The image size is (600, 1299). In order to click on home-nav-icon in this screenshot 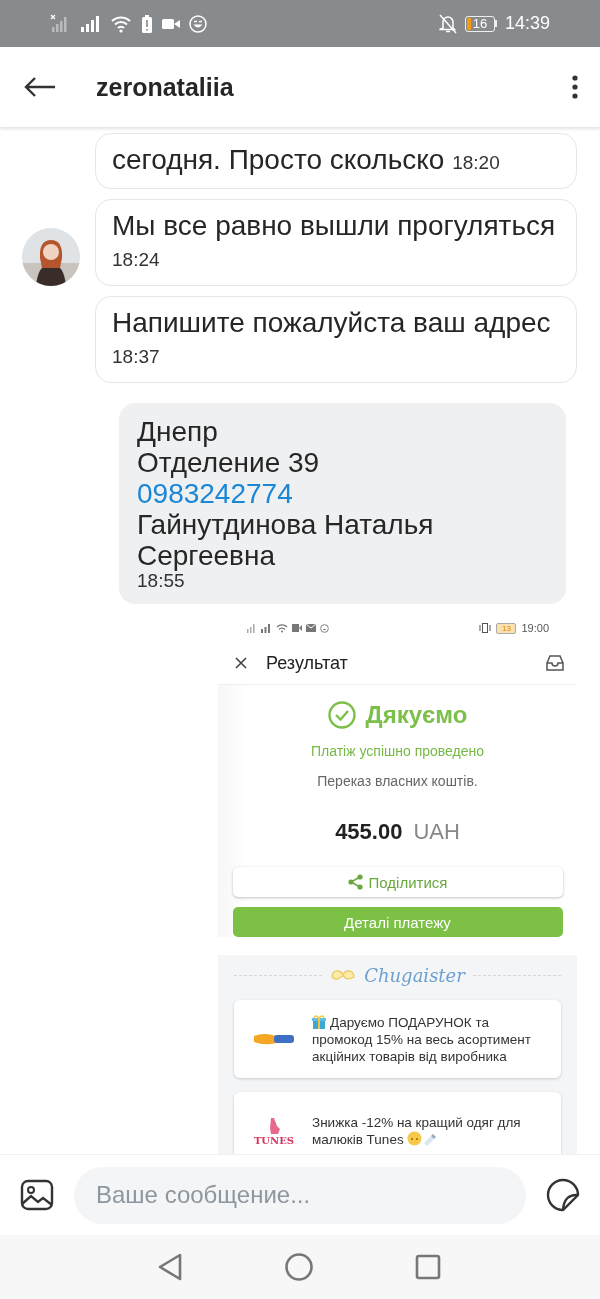, I will do `click(299, 1267)`.